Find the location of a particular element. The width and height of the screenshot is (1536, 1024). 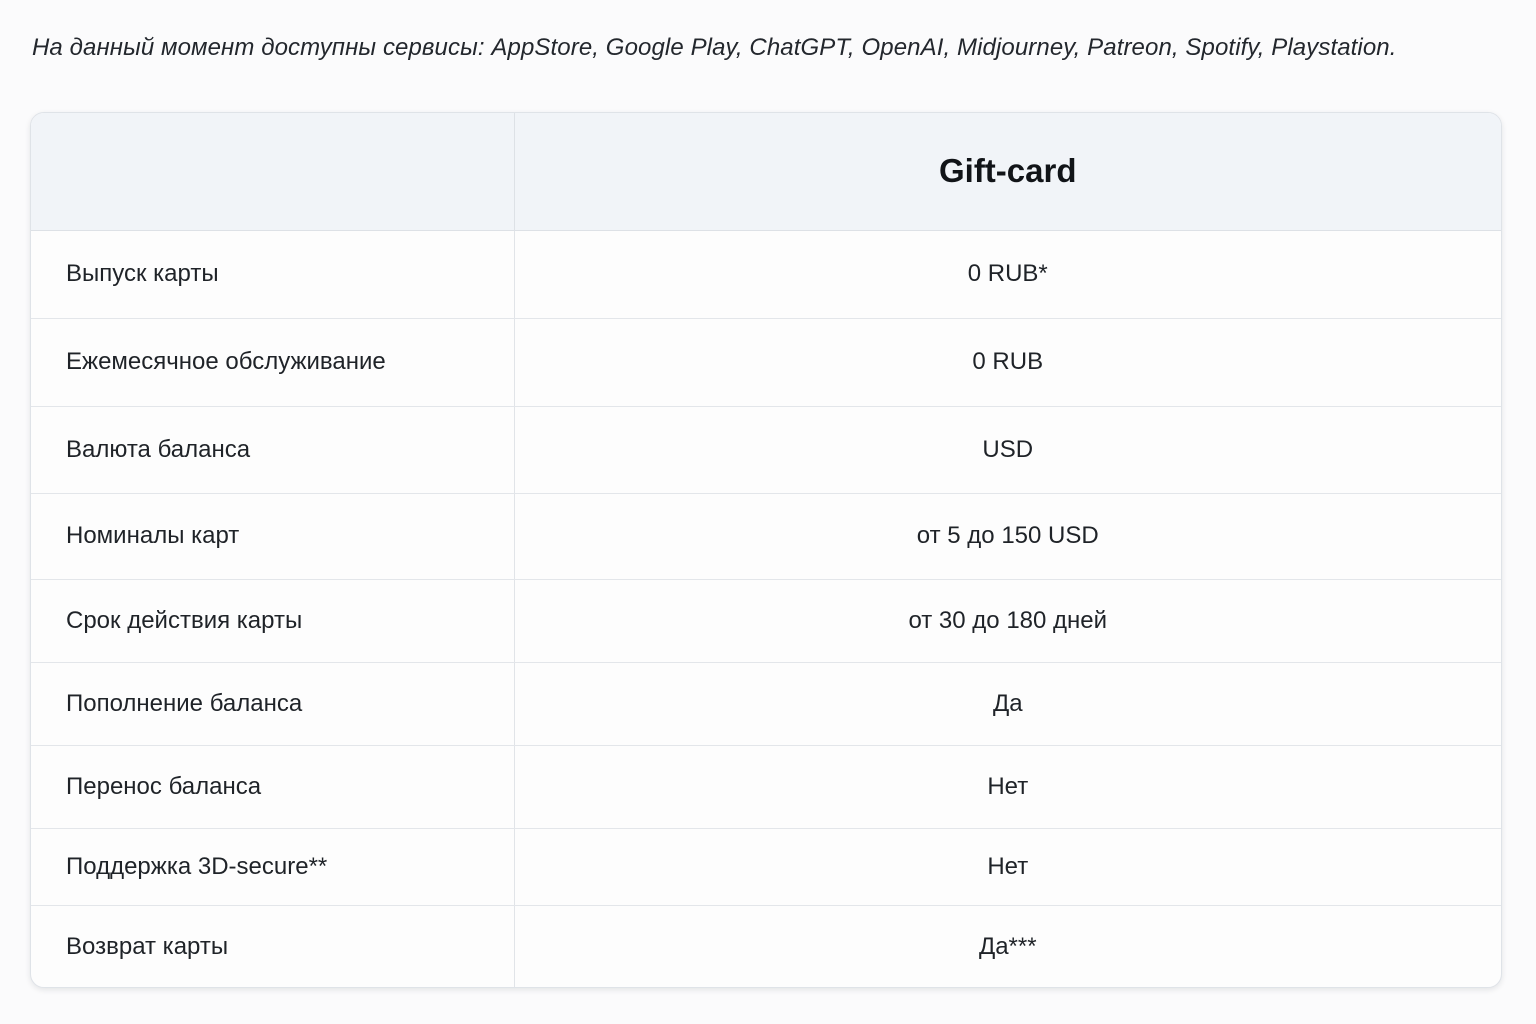

table-row: Пополнение баланса Да is located at coordinates (766, 704).